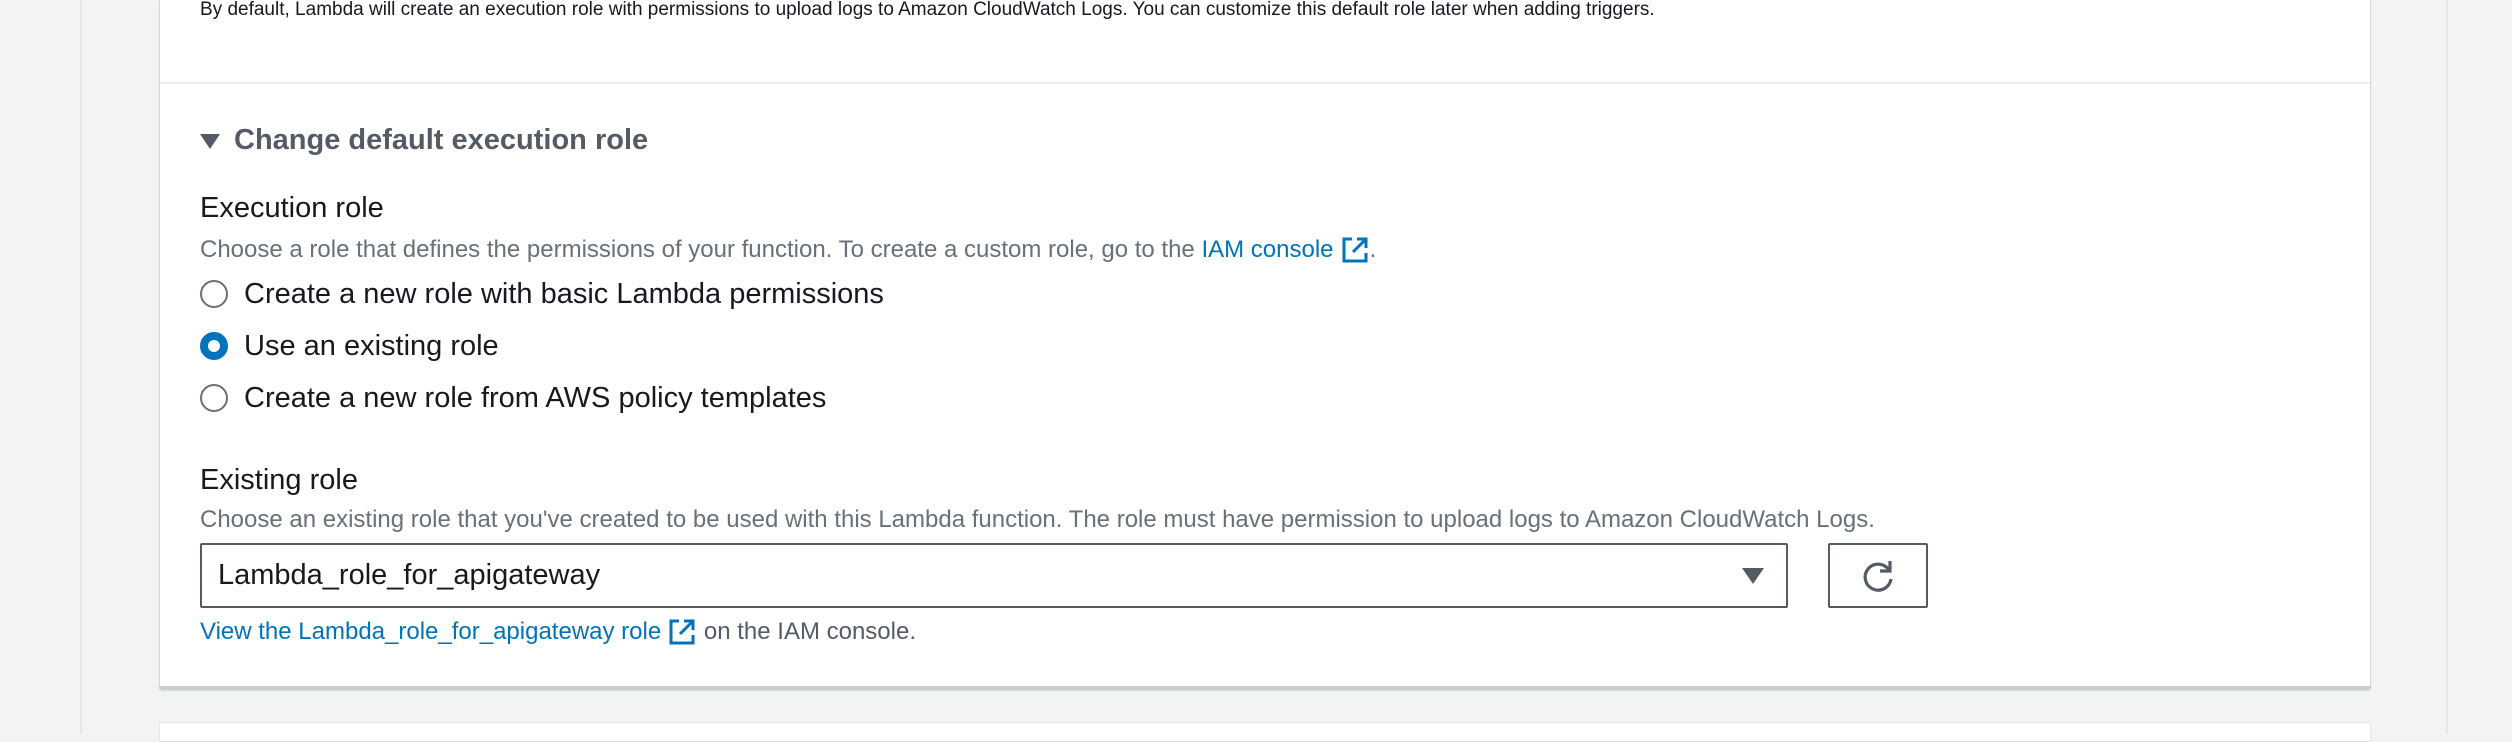 The height and width of the screenshot is (742, 2512). What do you see at coordinates (994, 575) in the screenshot?
I see `existing-role-select: Lambda_role_for_apigateway` at bounding box center [994, 575].